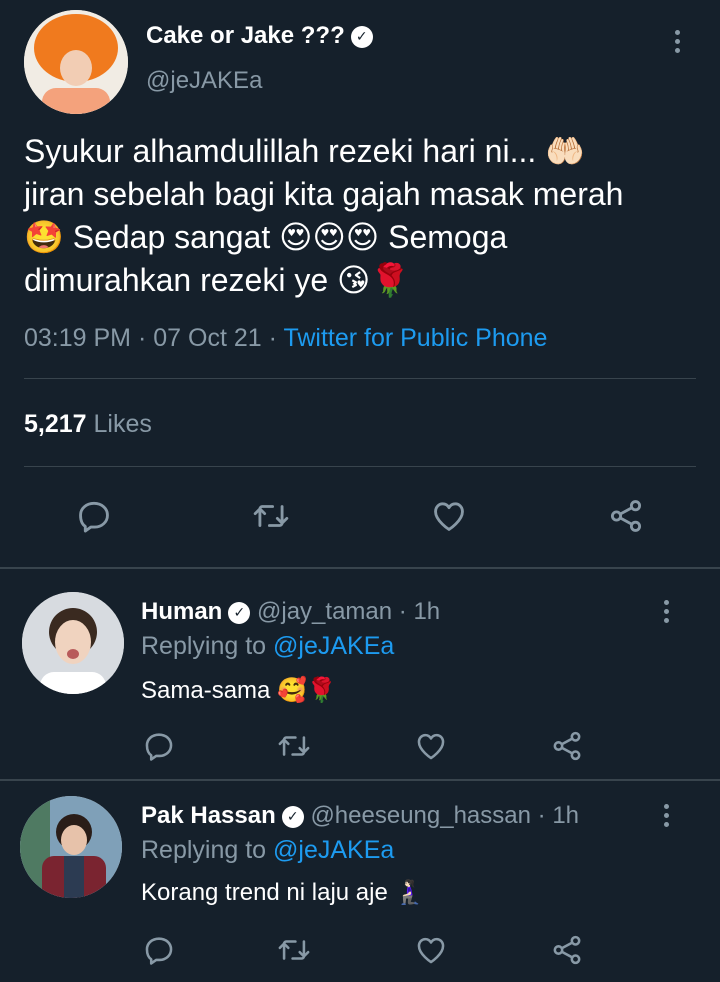  What do you see at coordinates (415, 338) in the screenshot?
I see `tweet-source-link: Twitter for Public Phone` at bounding box center [415, 338].